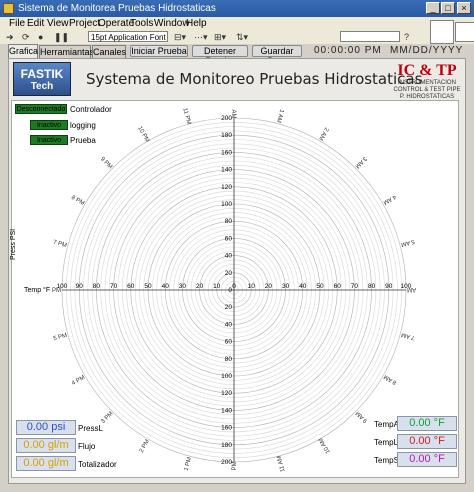 This screenshot has width=474, height=492. What do you see at coordinates (60, 337) in the screenshot?
I see `hour-label: 5 PM` at bounding box center [60, 337].